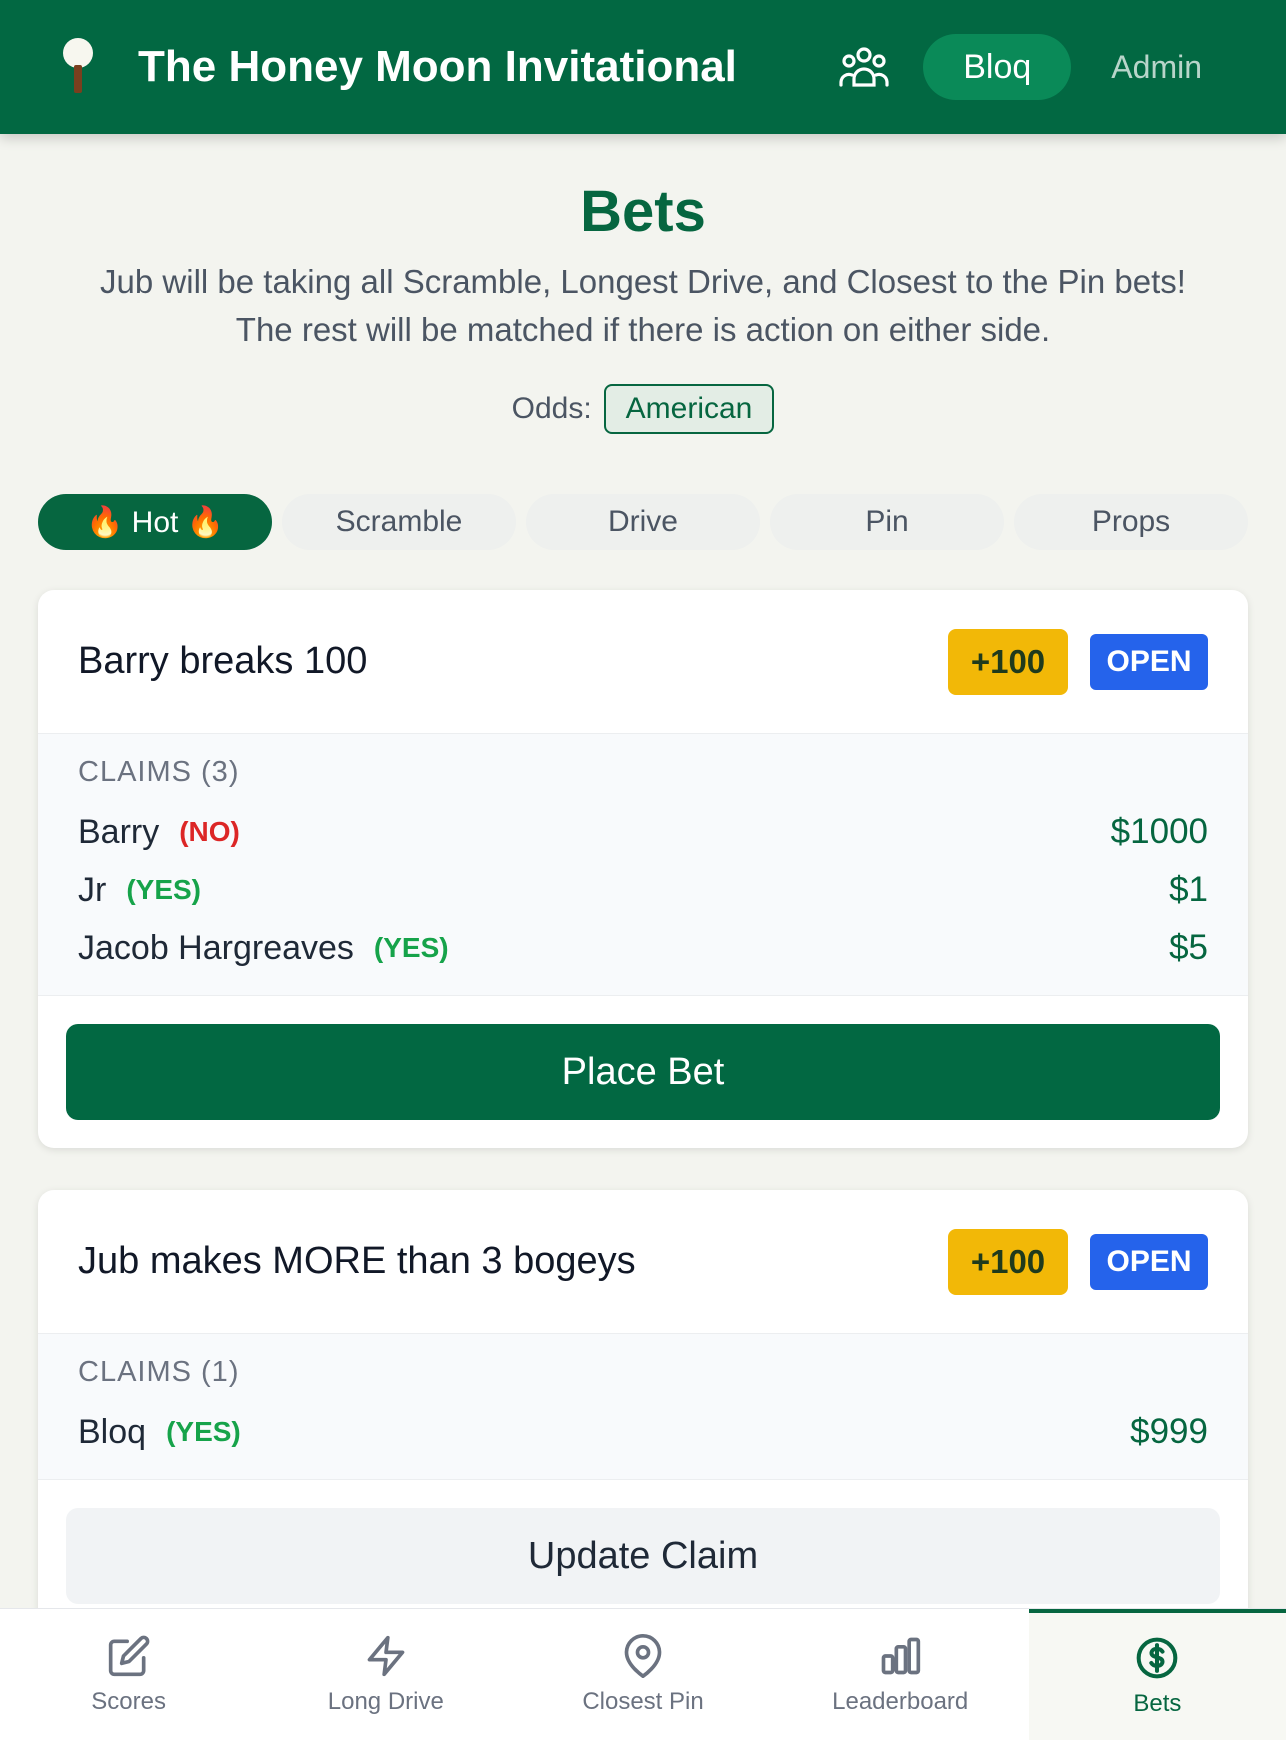 The image size is (1286, 1740). I want to click on admin-link: Admin, so click(1156, 67).